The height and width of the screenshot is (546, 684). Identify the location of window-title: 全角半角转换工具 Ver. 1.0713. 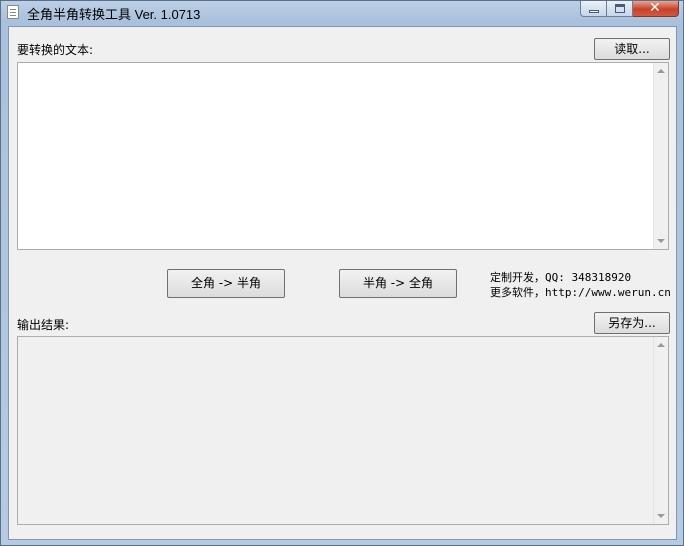
(114, 14).